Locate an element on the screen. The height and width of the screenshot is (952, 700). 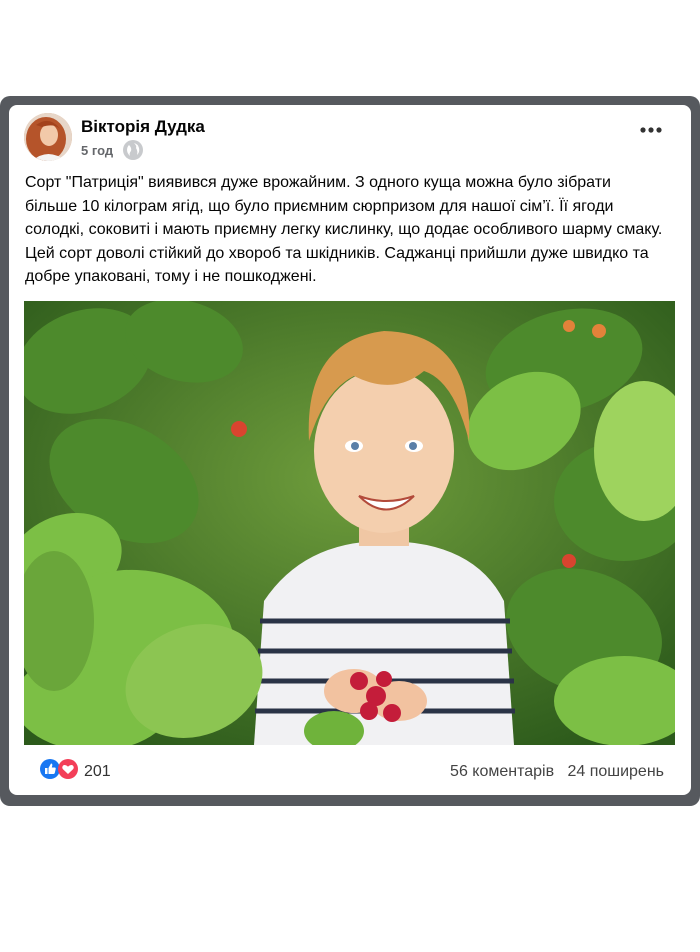
avatar-image is located at coordinates (48, 137).